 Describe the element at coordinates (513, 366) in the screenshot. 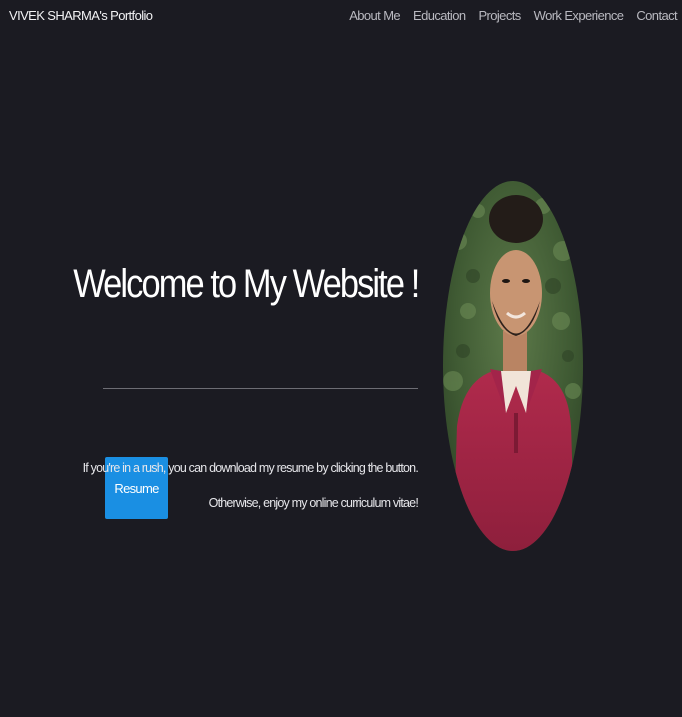

I see `profile-photo` at that location.